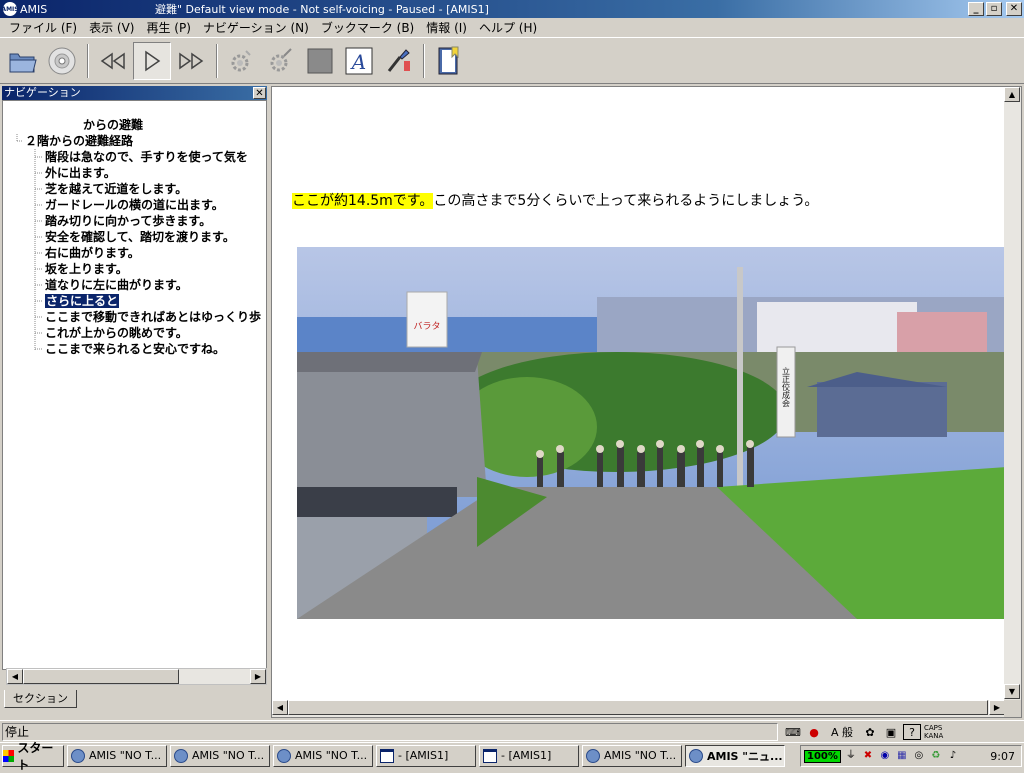 The height and width of the screenshot is (773, 1024). I want to click on ime-tools-icon: ✿, so click(870, 732).